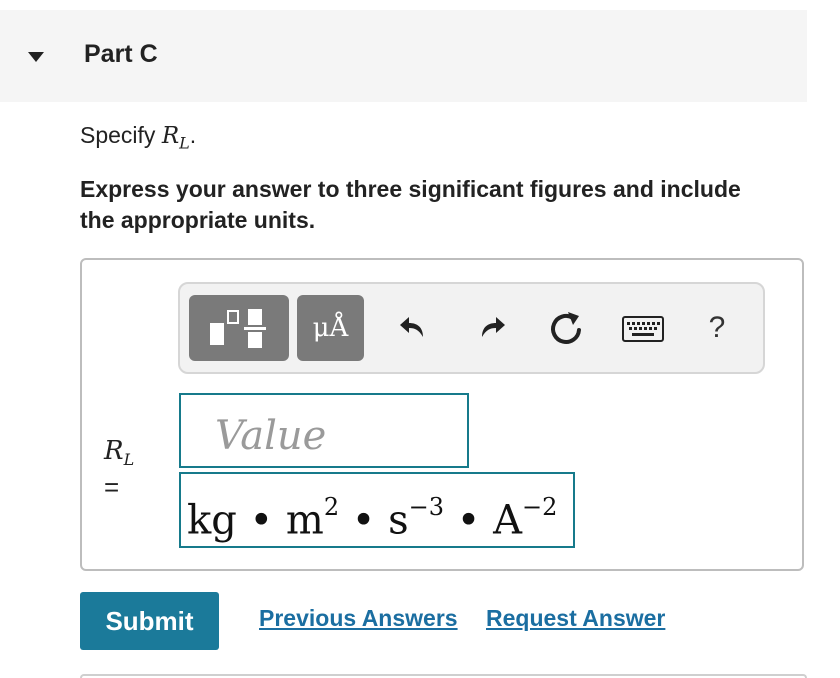 Image resolution: width=840 pixels, height=678 pixels. I want to click on undo-button, so click(414, 326).